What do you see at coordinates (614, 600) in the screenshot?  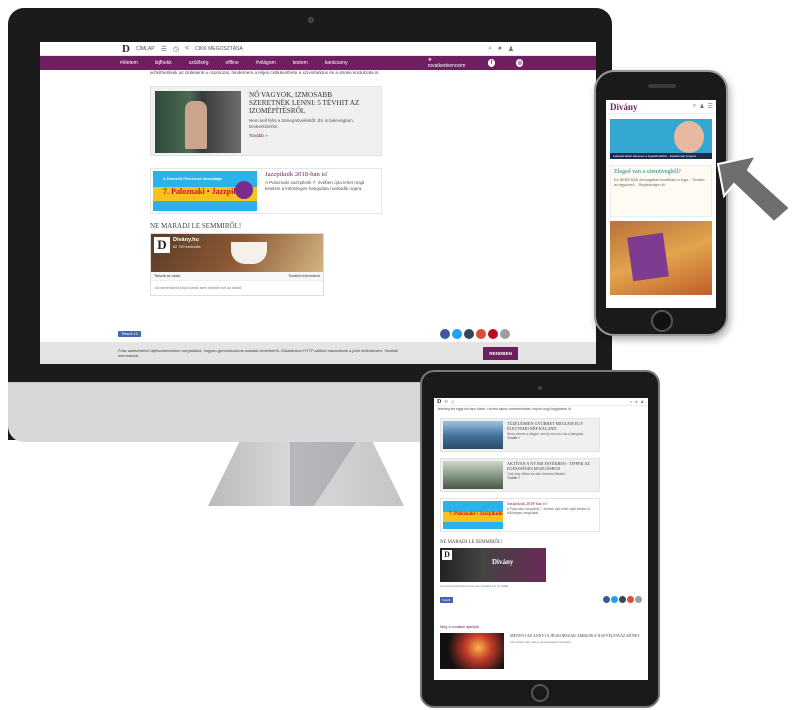 I see `tablet-twitter-share-icon` at bounding box center [614, 600].